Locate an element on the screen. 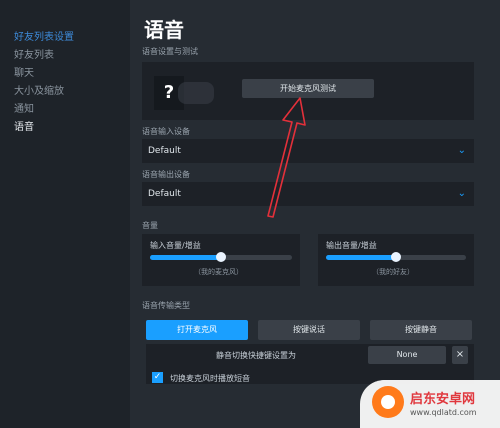 This screenshot has width=500, height=428. tab-push-to-talk: 按键说话 is located at coordinates (309, 330).